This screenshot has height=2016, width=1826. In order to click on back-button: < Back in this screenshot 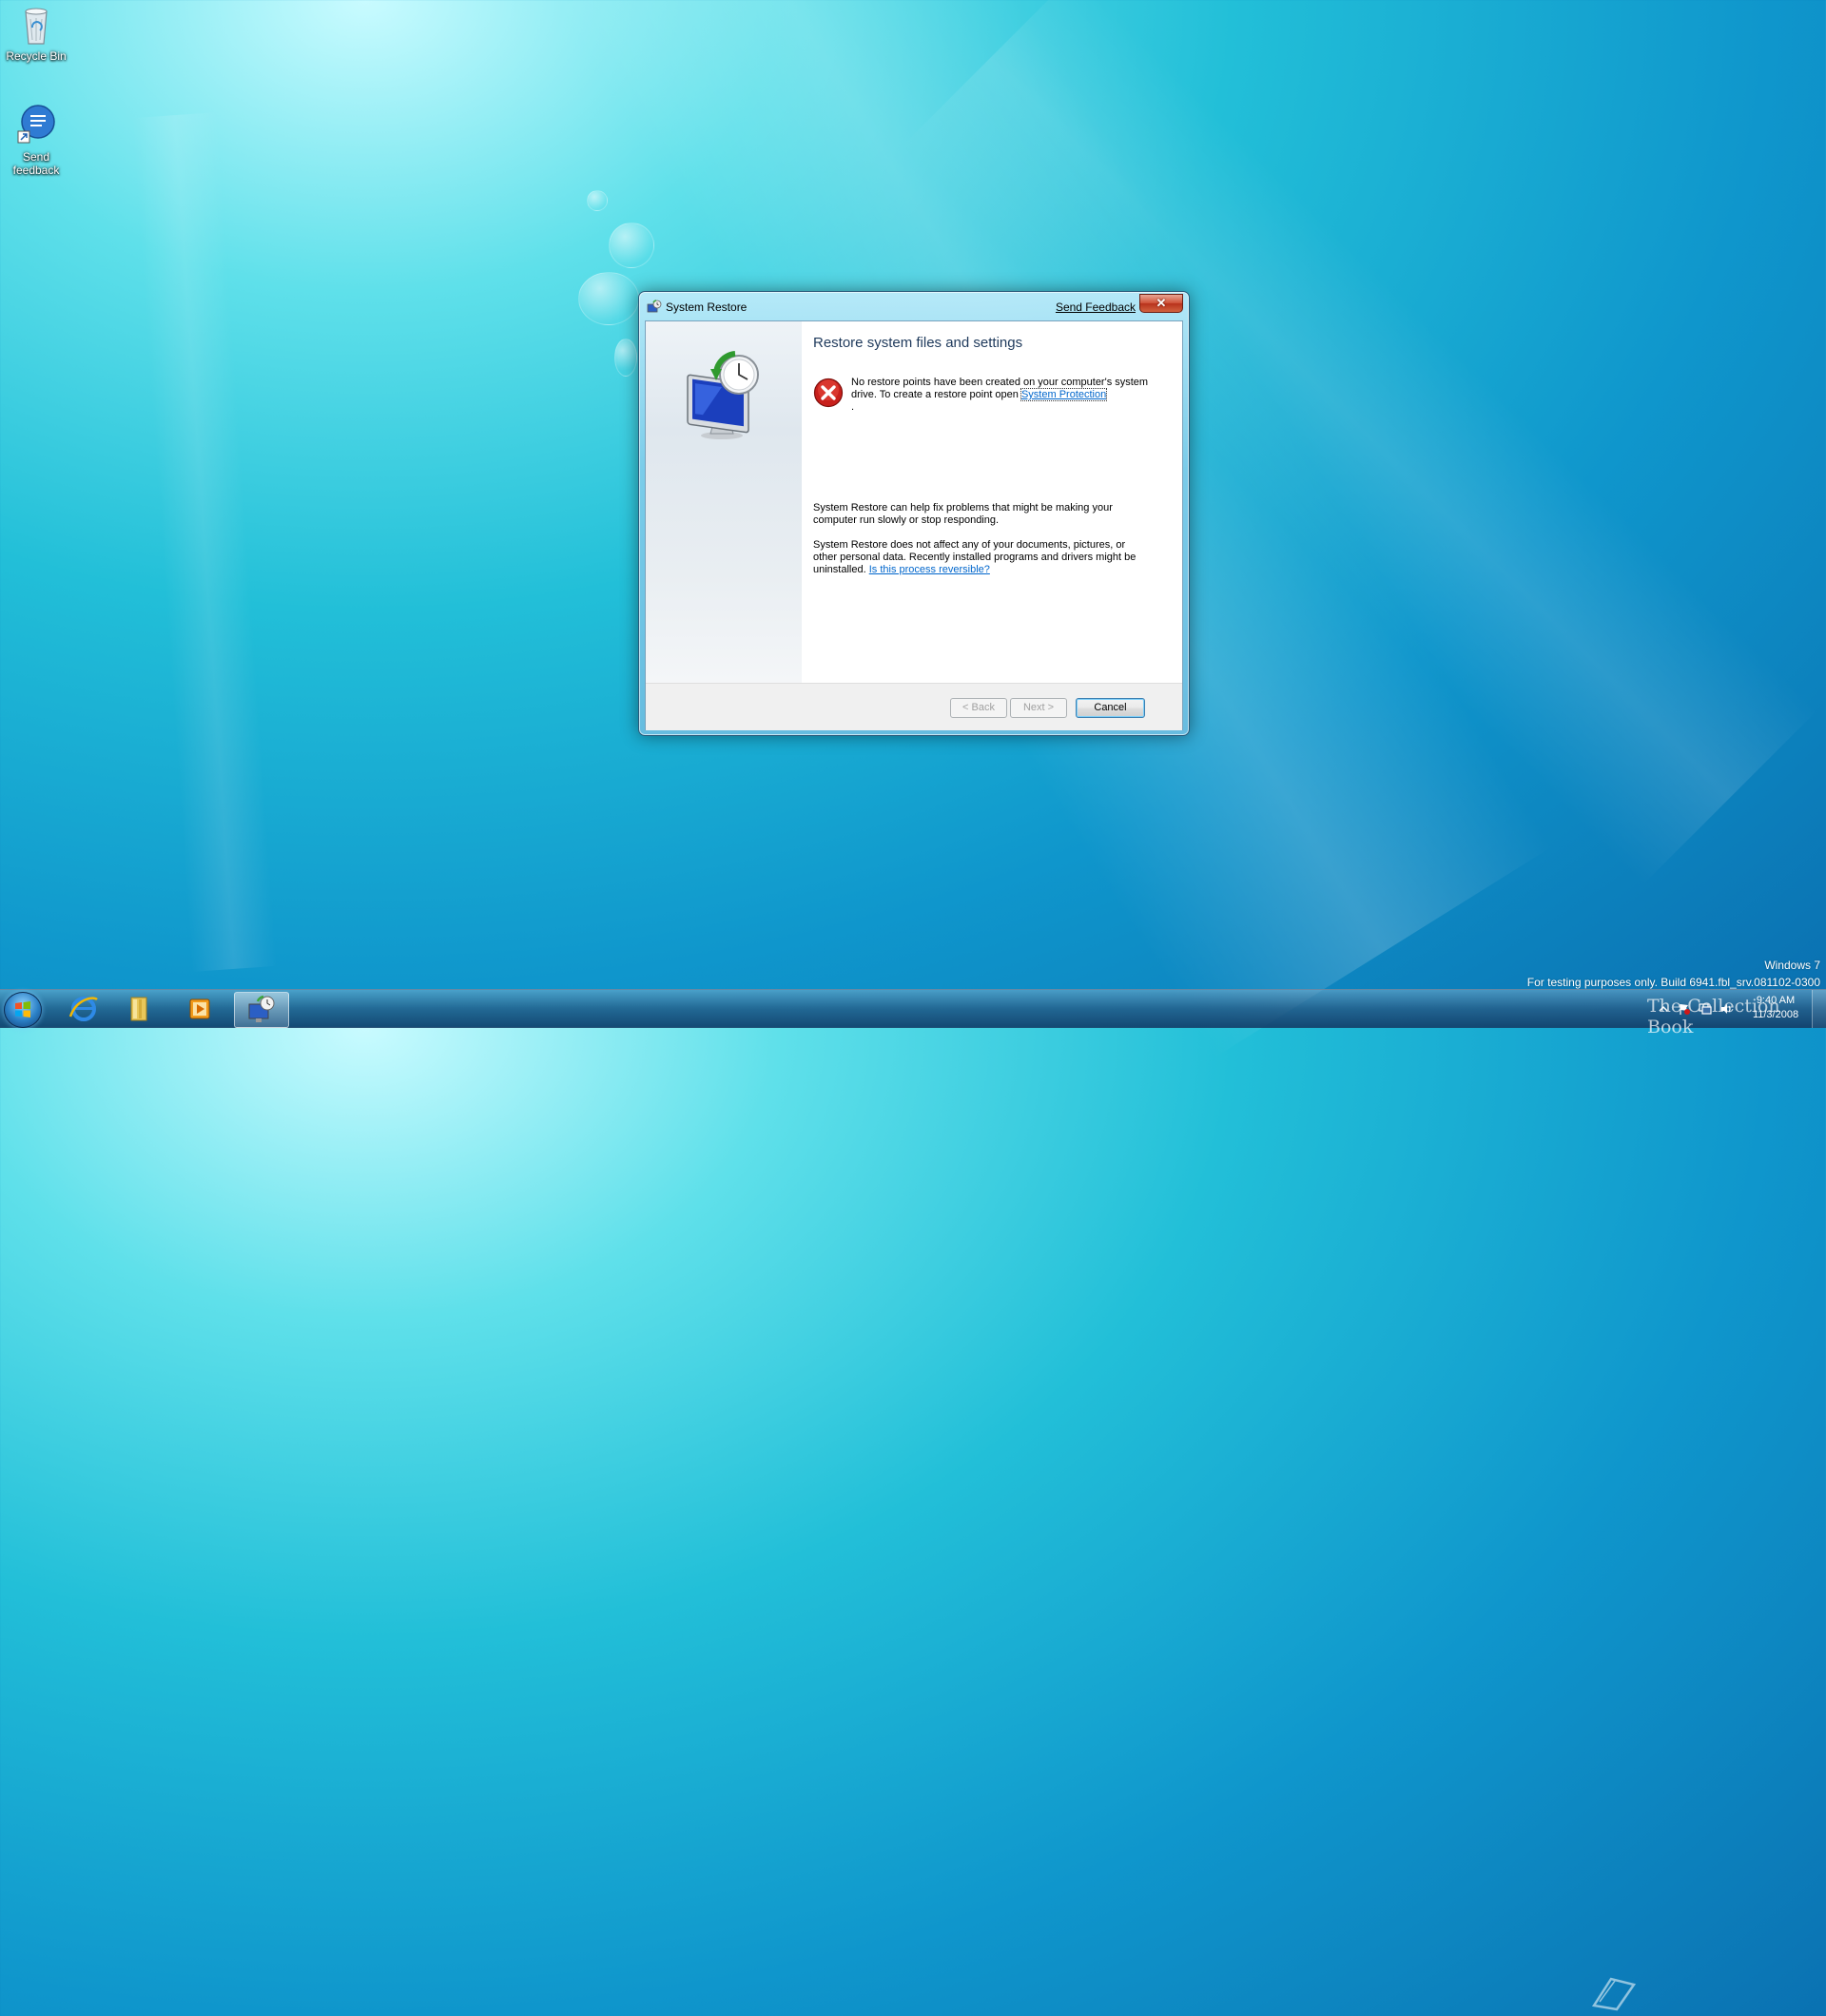, I will do `click(979, 708)`.